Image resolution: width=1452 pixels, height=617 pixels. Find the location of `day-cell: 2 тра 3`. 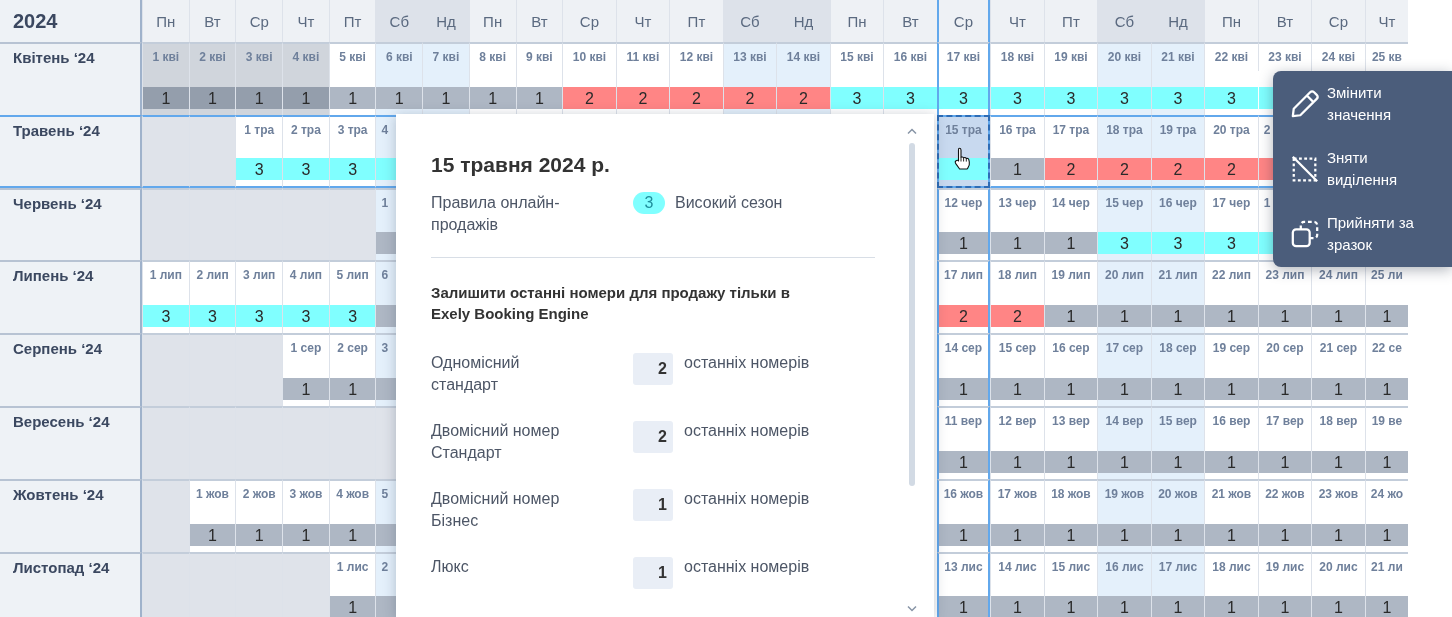

day-cell: 2 тра 3 is located at coordinates (305, 151).